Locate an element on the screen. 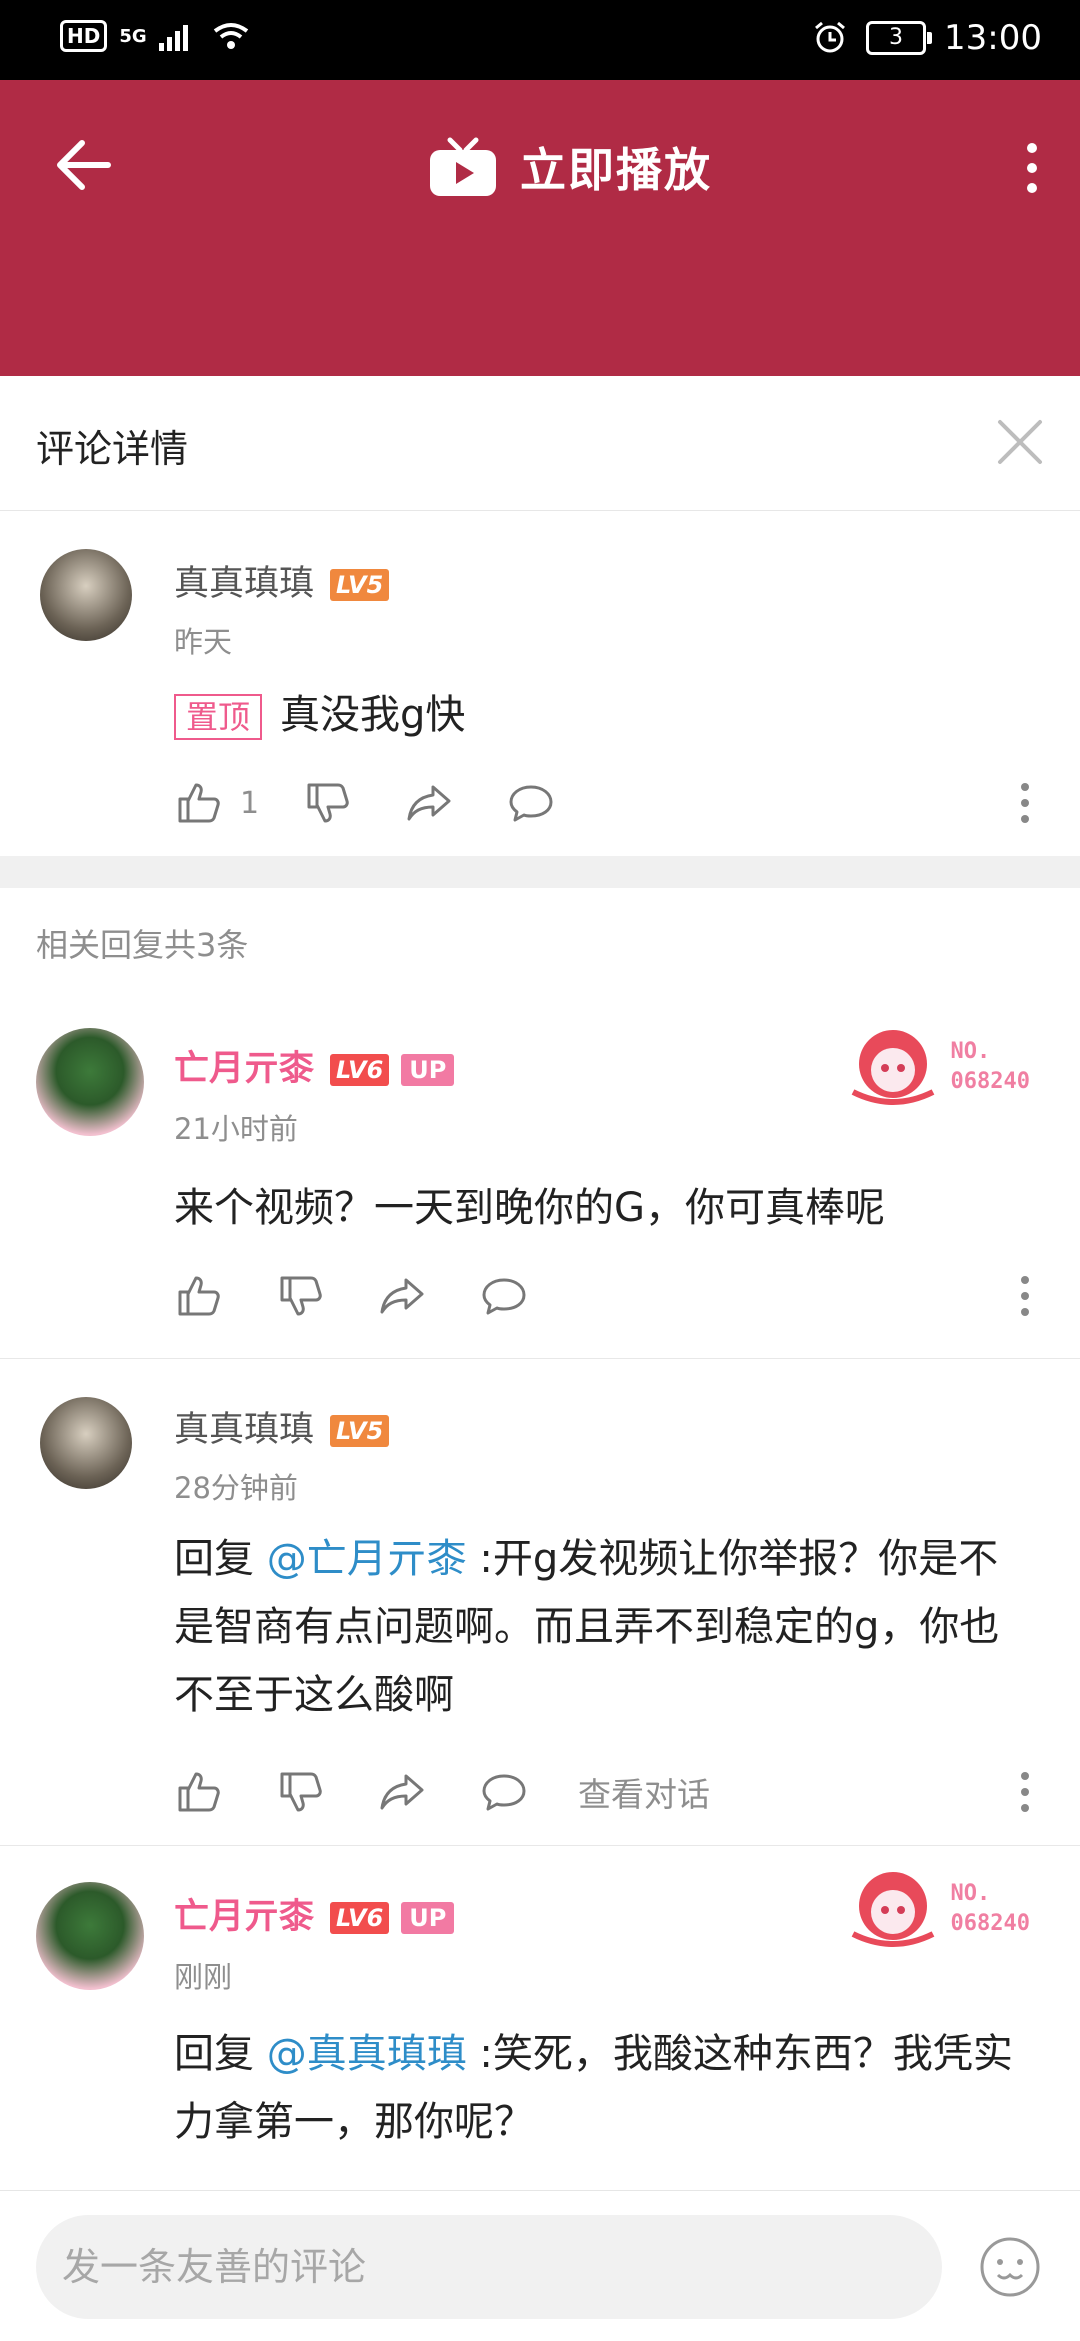 The width and height of the screenshot is (1080, 2341). comment-actions: 1 is located at coordinates (605, 803).